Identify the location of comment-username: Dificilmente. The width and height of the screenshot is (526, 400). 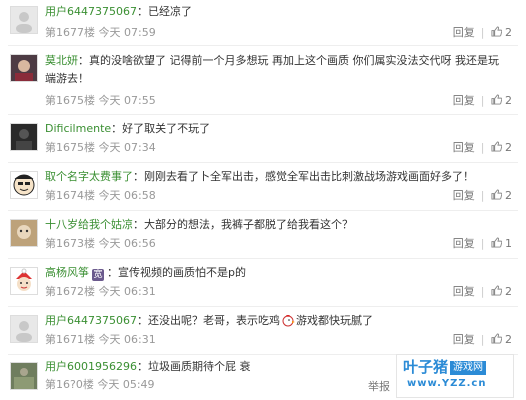
(78, 128).